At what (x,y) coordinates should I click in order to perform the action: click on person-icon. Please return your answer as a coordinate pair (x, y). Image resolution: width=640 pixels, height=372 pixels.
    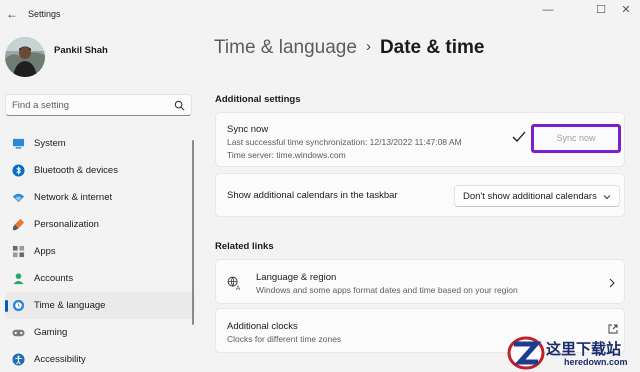
    Looking at the image, I should click on (18, 279).